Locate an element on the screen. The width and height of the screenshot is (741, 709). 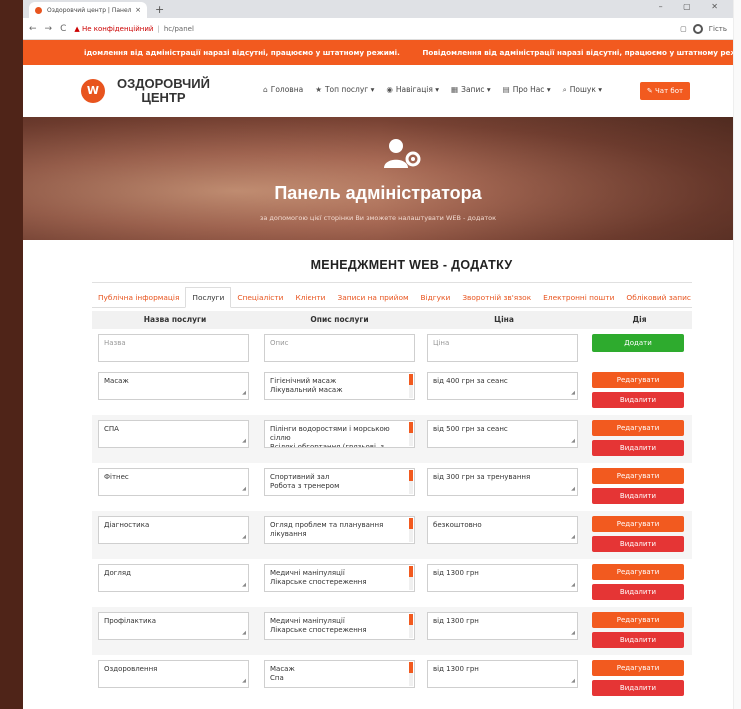
window-controls: – ▢ ✕ is located at coordinates (693, 6).